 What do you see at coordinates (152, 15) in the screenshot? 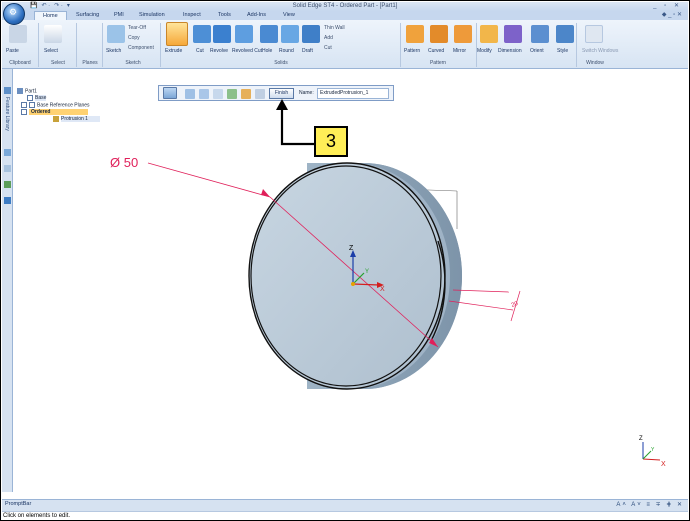
I see `tab-simulation: Simulation` at bounding box center [152, 15].